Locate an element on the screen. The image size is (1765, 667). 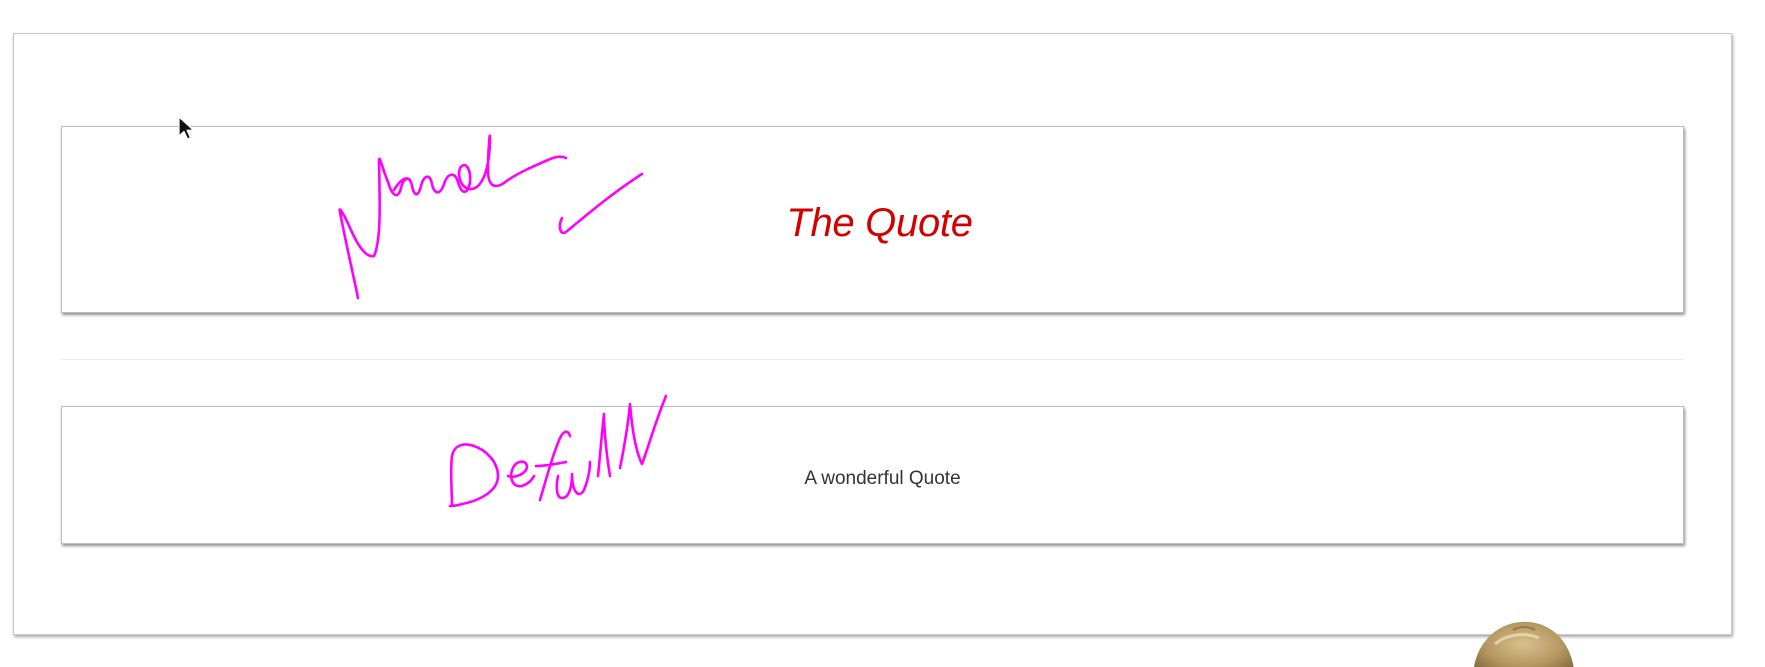
named-quote-text: The Quote is located at coordinates (879, 223).